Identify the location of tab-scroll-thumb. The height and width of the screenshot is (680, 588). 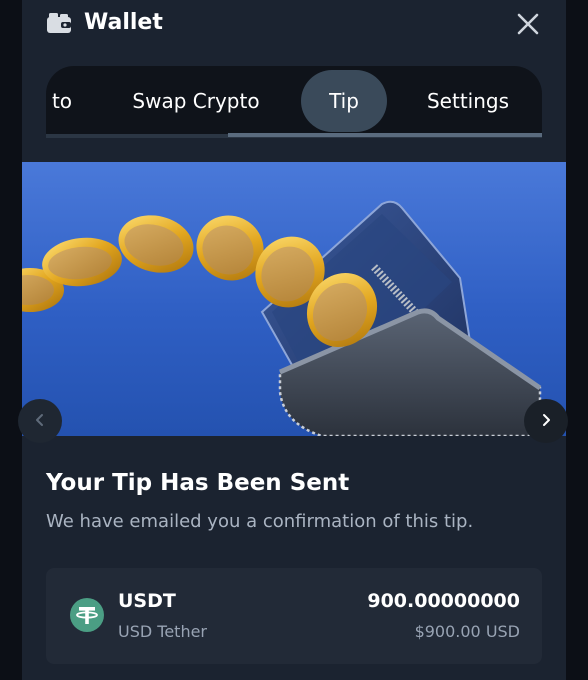
(385, 135).